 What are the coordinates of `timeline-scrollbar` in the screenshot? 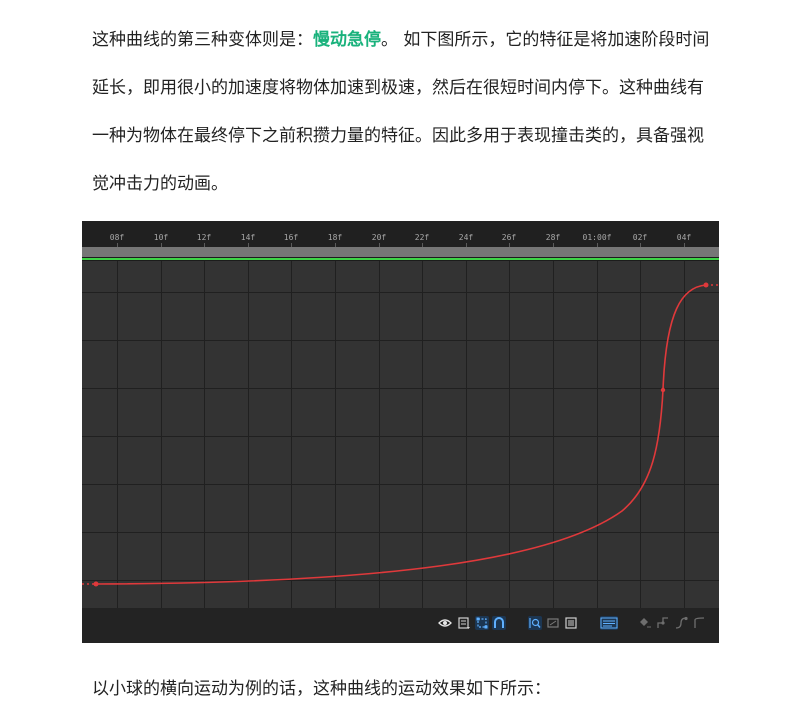 It's located at (400, 252).